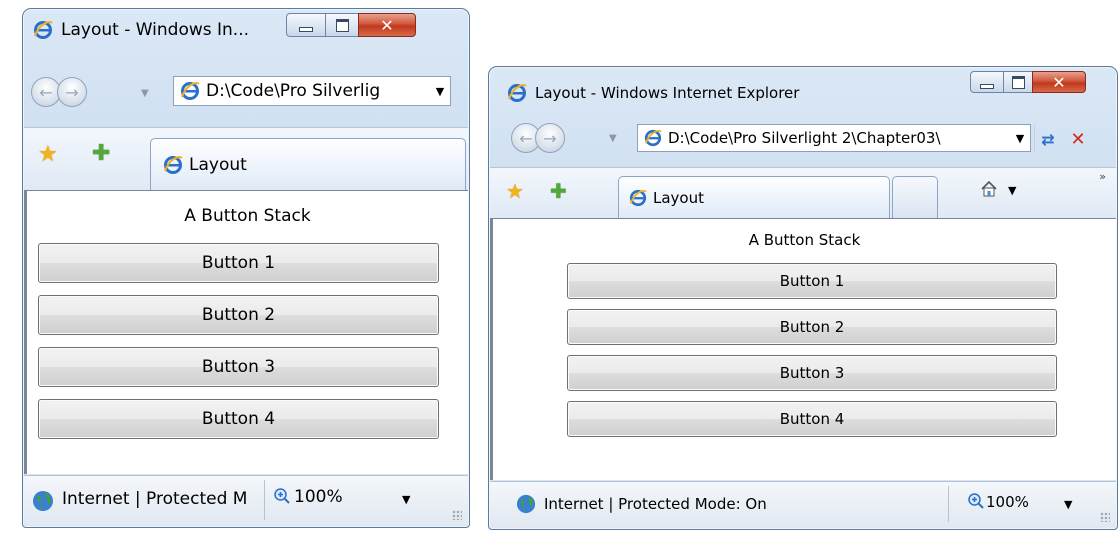  I want to click on tab-toolbar: ★ ✚ Layout ▼ », so click(803, 193).